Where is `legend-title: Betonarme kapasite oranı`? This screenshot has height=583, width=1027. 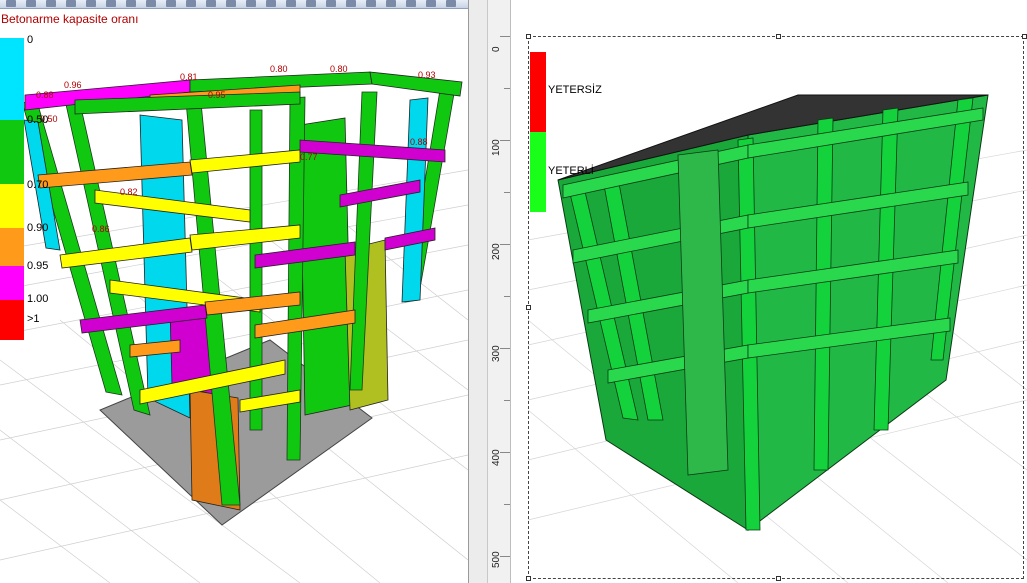 legend-title: Betonarme kapasite oranı is located at coordinates (70, 19).